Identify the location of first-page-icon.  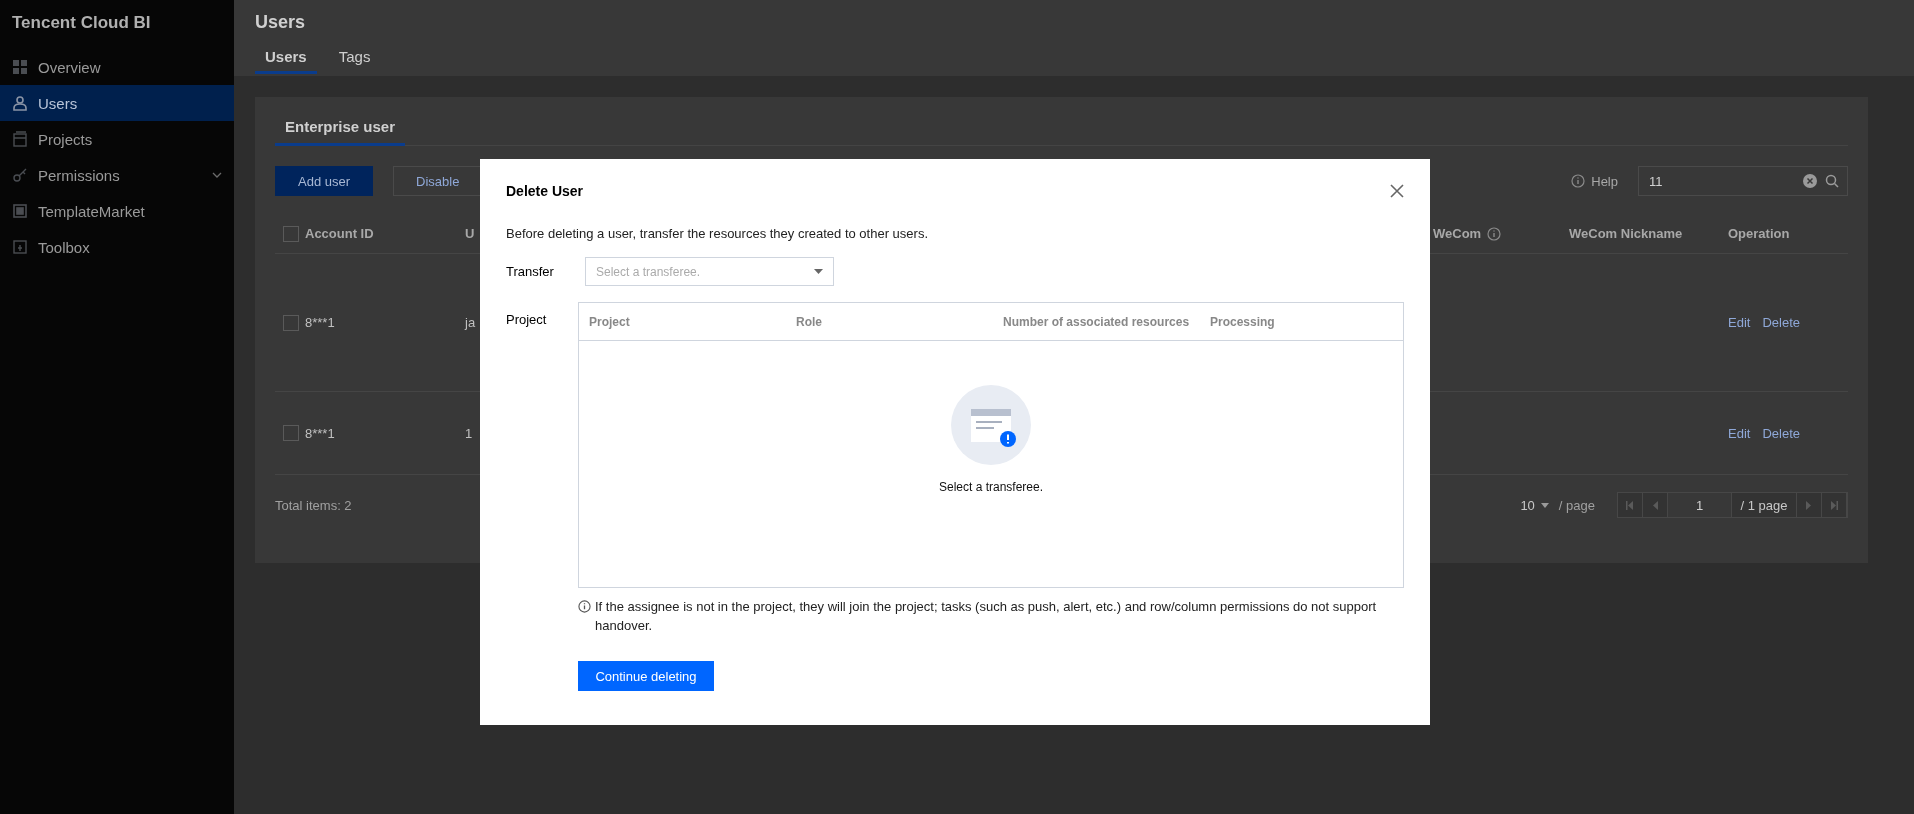
(1630, 505).